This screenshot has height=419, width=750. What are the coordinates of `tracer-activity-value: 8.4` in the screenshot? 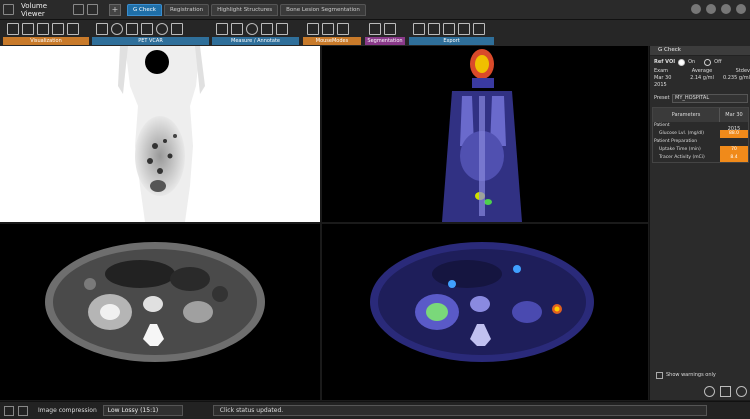 It's located at (734, 158).